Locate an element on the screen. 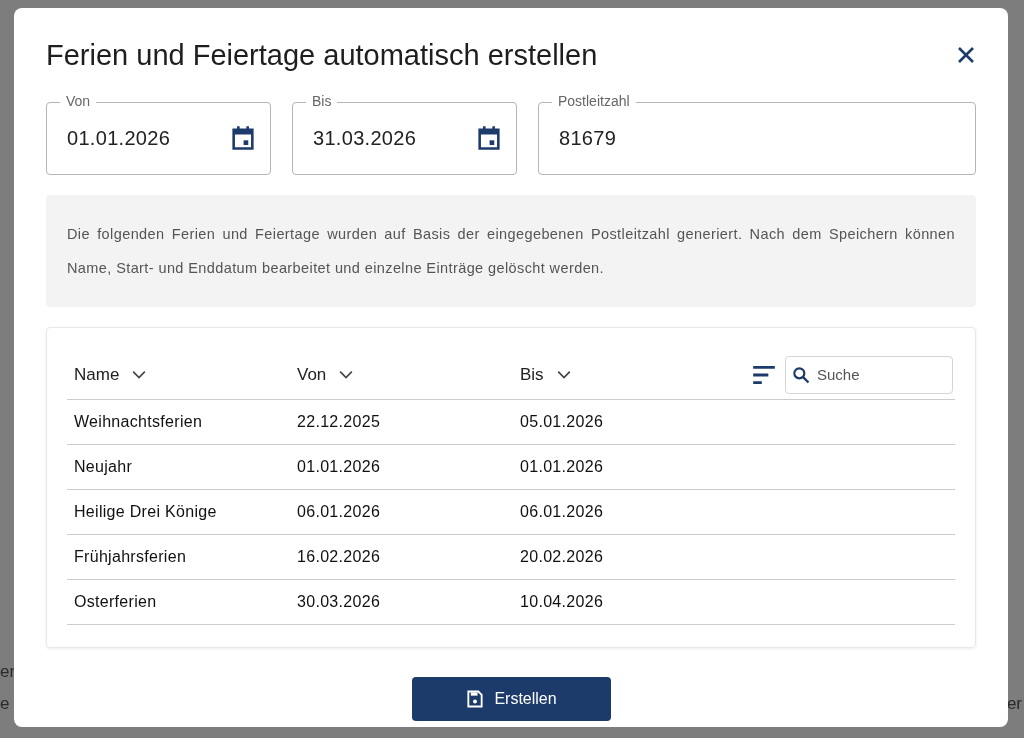 The height and width of the screenshot is (738, 1024). search-icon is located at coordinates (801, 374).